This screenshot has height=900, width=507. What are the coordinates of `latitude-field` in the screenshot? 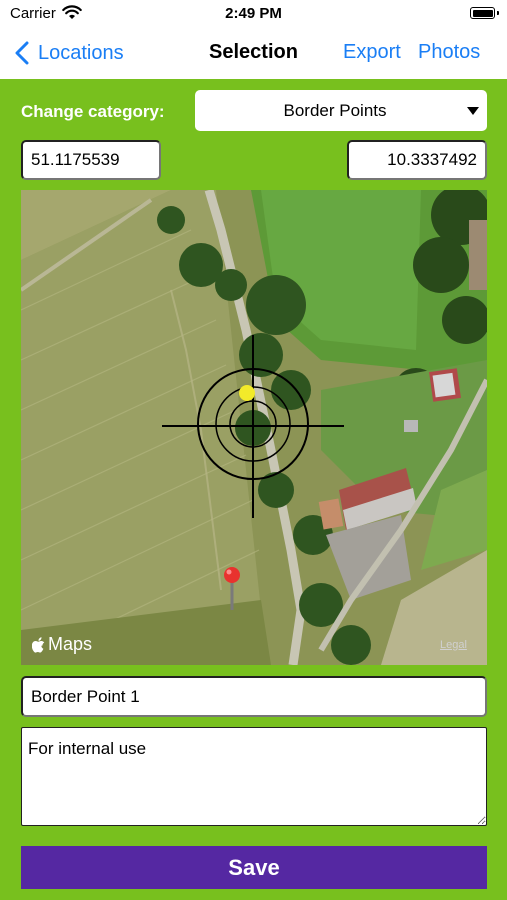 It's located at (91, 160).